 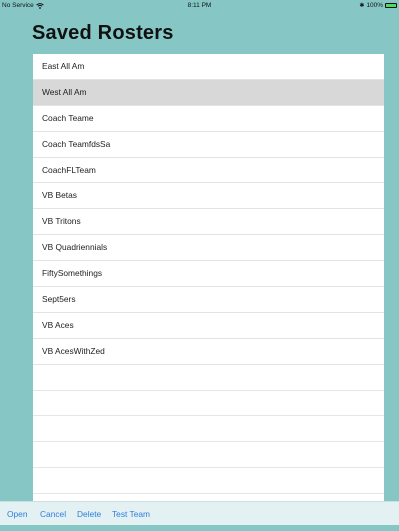 I want to click on status-right: ✱ 100%, so click(x=378, y=5).